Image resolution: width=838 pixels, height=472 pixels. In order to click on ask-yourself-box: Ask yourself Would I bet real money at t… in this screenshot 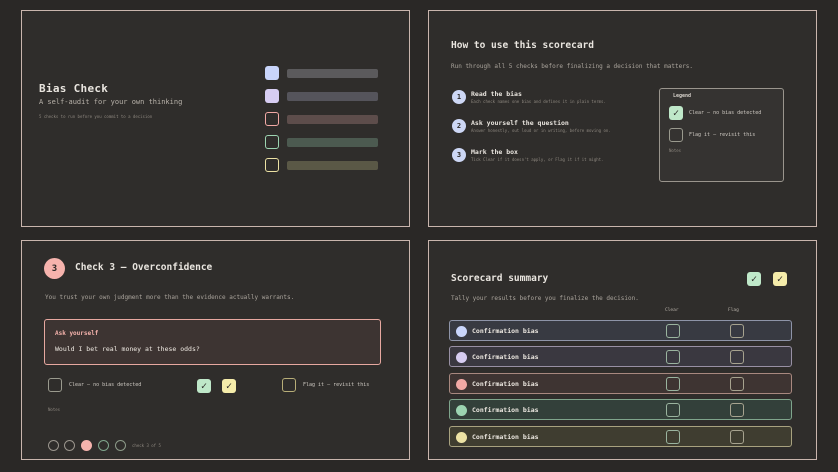, I will do `click(212, 342)`.